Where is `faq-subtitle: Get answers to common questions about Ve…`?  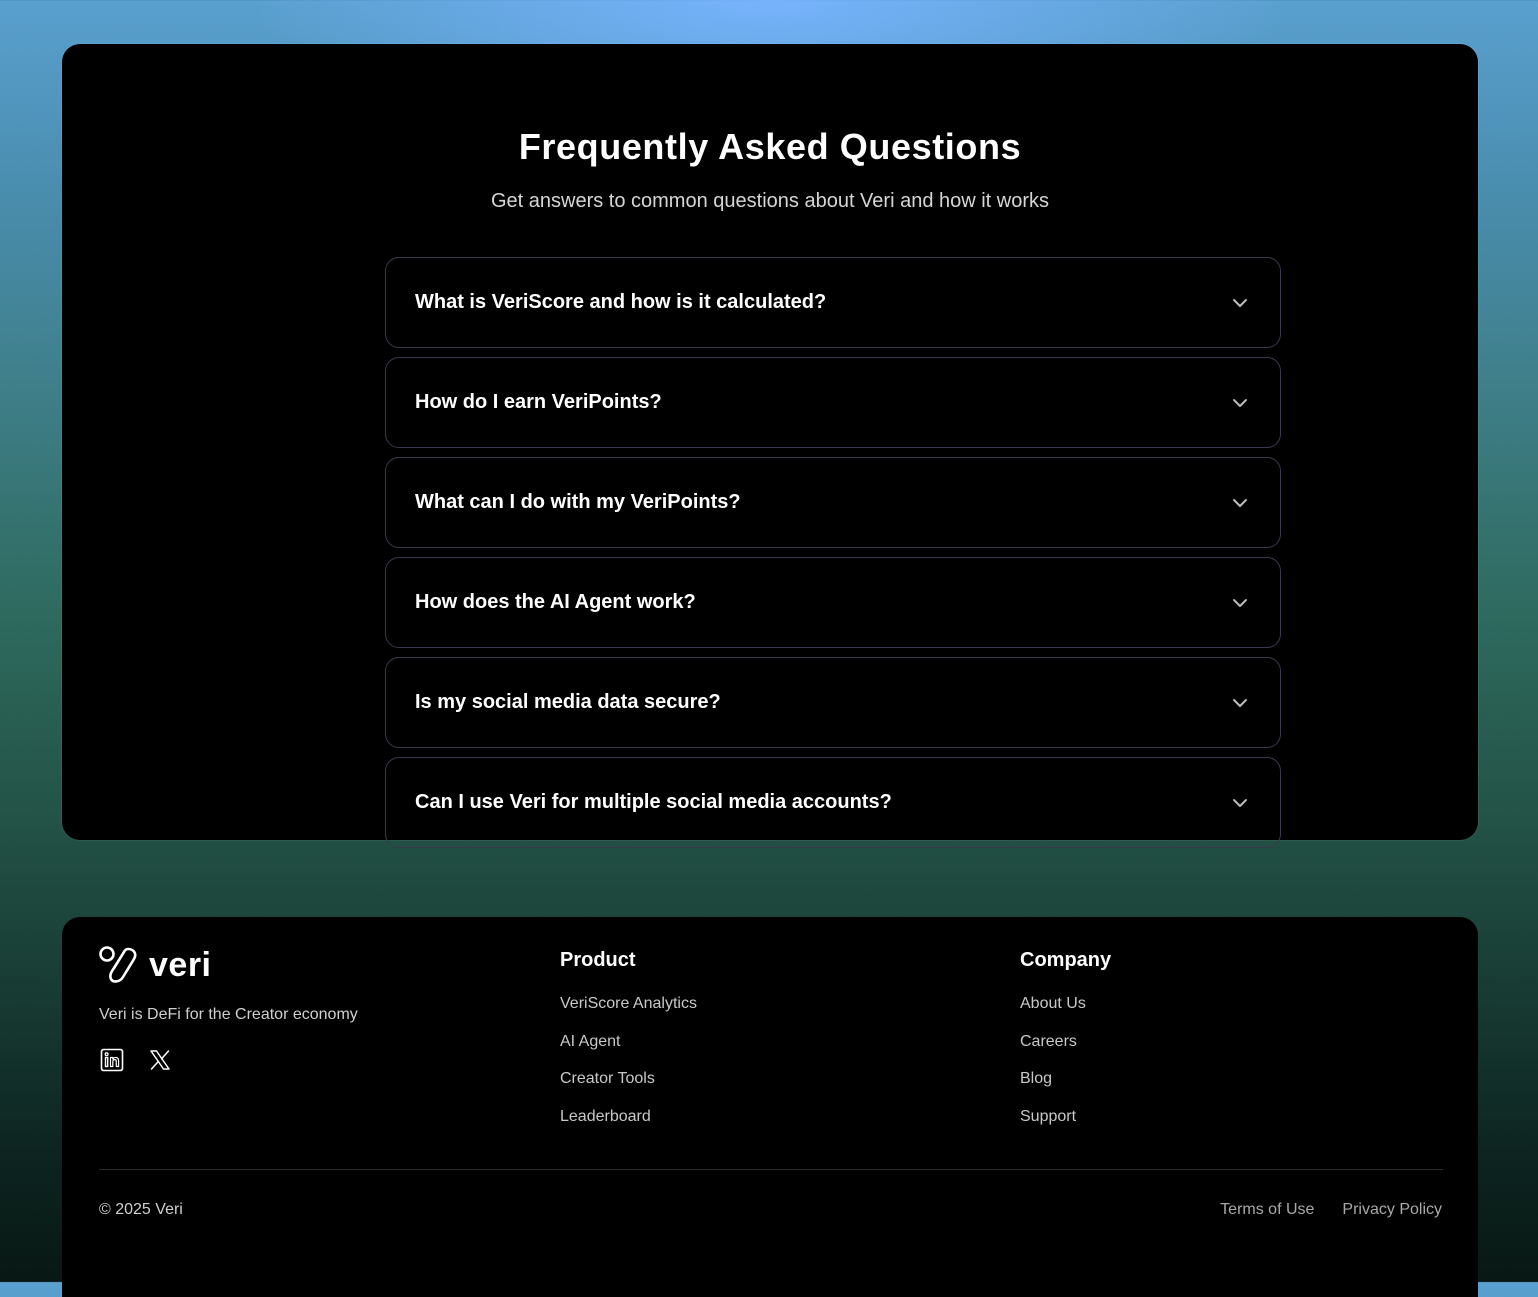 faq-subtitle: Get answers to common questions about Ve… is located at coordinates (770, 201).